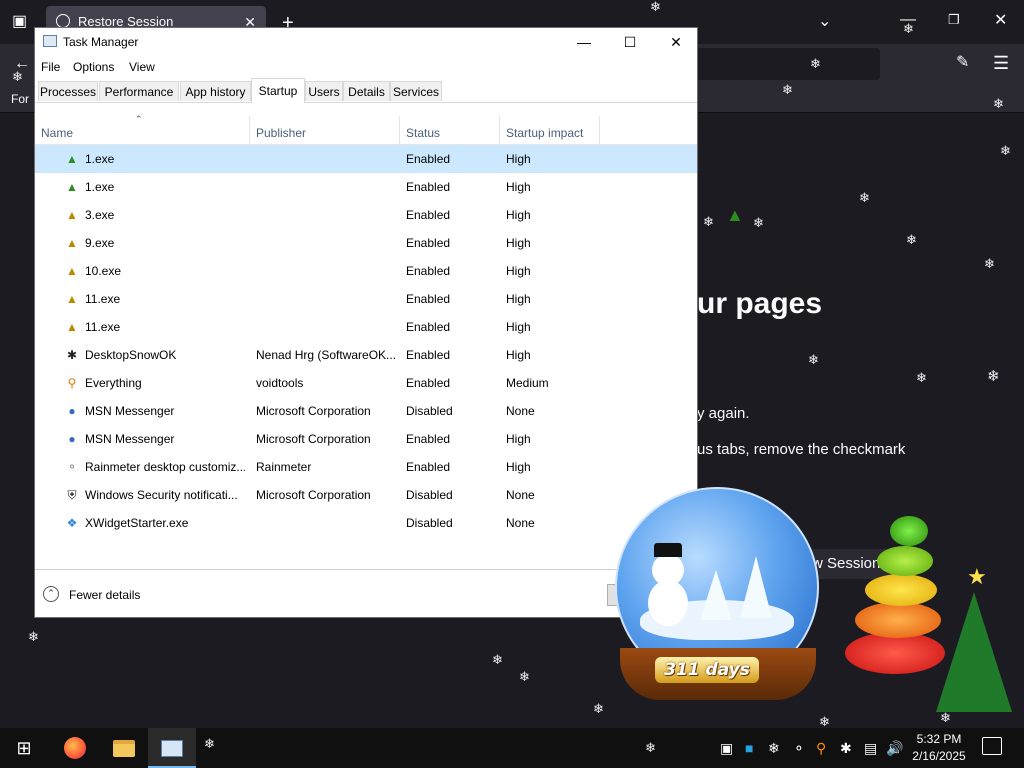 The image size is (1024, 768). I want to click on table-row: ▲ 3.exe Enabled High, so click(366, 215).